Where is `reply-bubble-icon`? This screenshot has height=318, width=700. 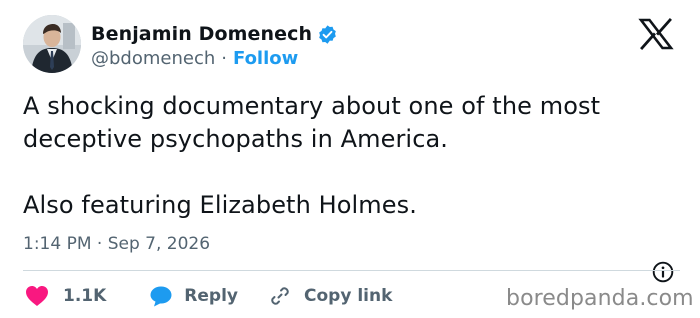
reply-bubble-icon is located at coordinates (161, 296).